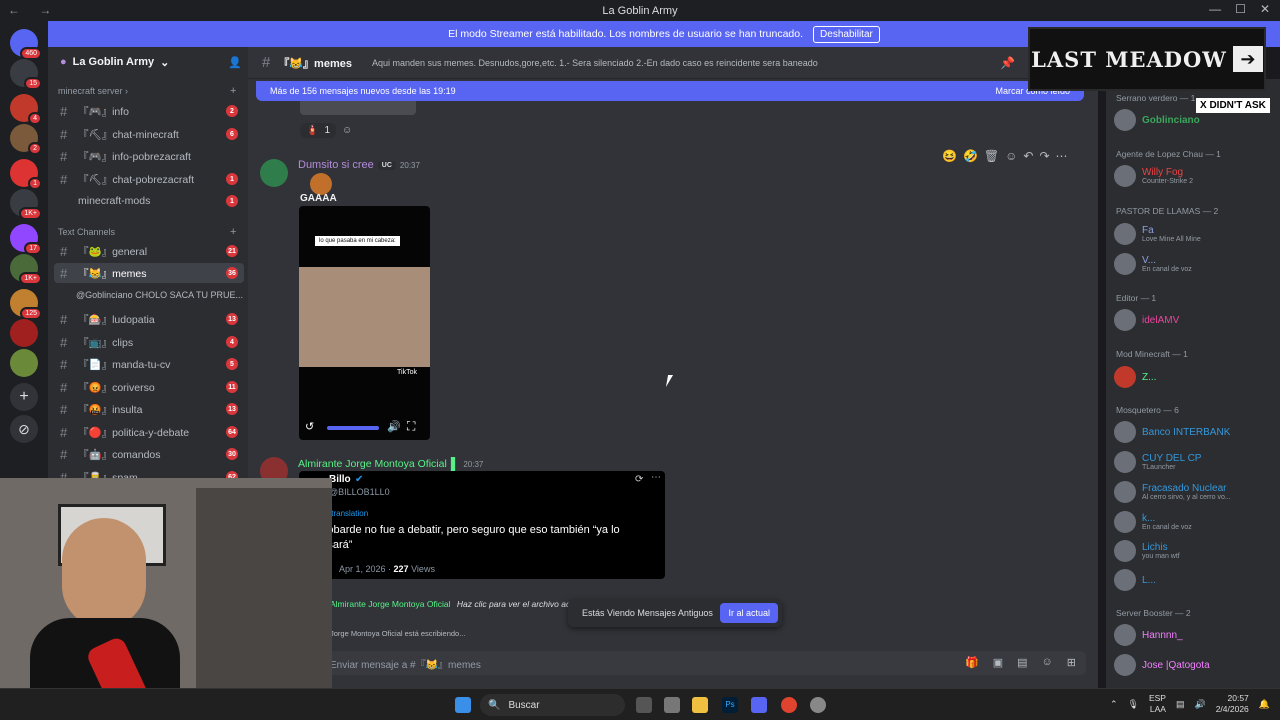 The width and height of the screenshot is (1280, 720). What do you see at coordinates (749, 613) in the screenshot?
I see `jump-to-present-button: Ir al actual` at bounding box center [749, 613].